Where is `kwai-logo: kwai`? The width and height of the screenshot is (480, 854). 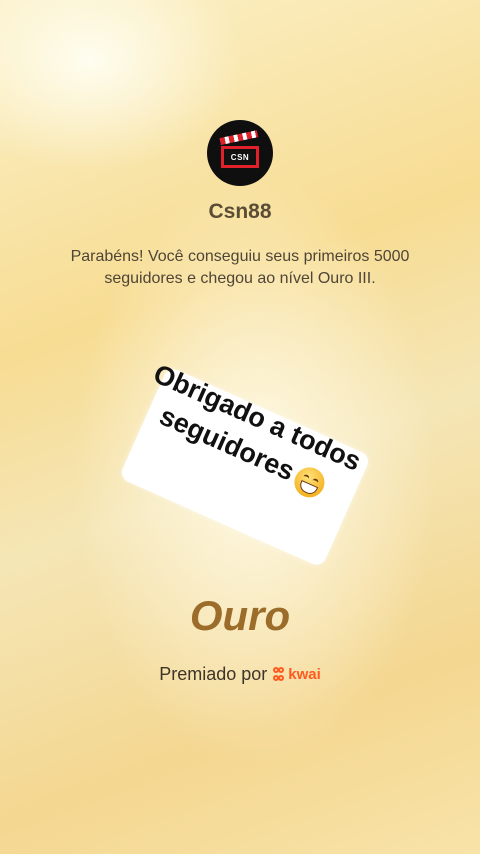 kwai-logo: kwai is located at coordinates (297, 674).